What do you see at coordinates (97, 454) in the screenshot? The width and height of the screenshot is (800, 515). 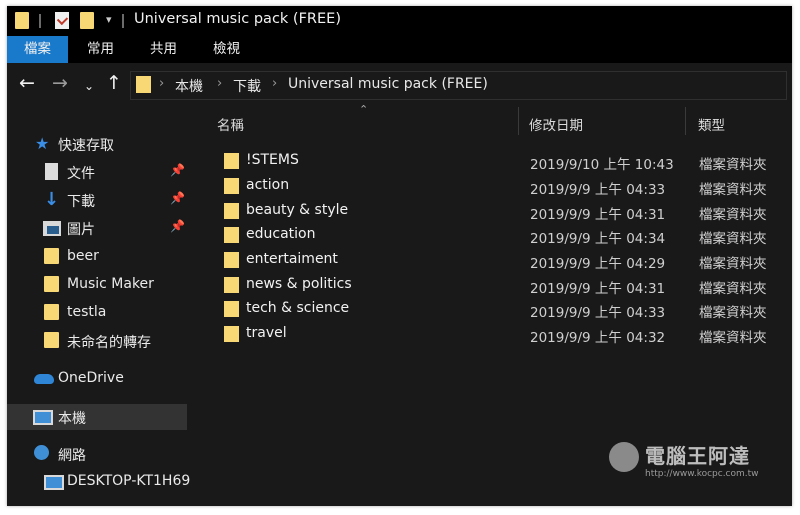 I see `sidebar-item-network: 網路` at bounding box center [97, 454].